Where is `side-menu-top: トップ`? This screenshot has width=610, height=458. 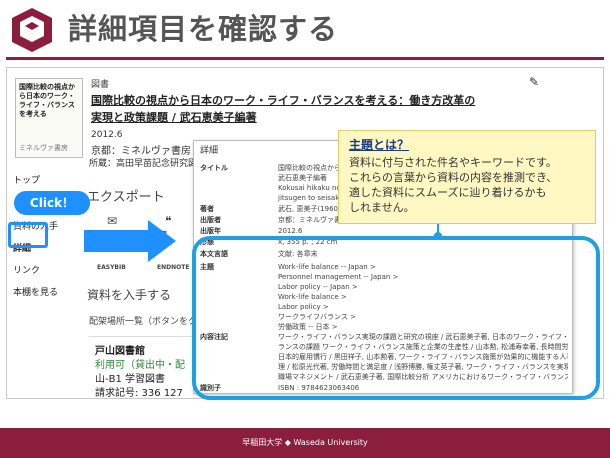 side-menu-top: トップ is located at coordinates (26, 179).